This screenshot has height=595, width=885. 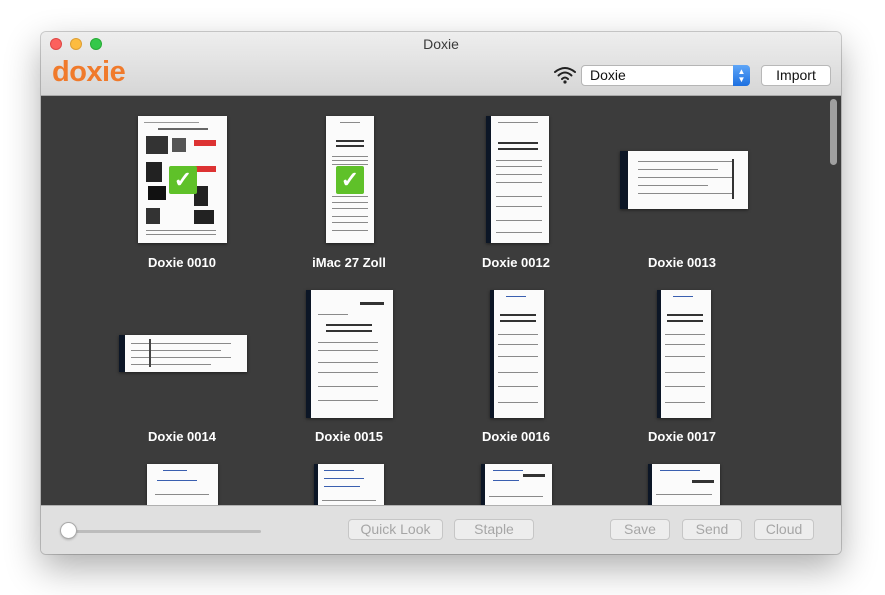 I want to click on select-arrows-icon: ▲ ▼, so click(x=741, y=75).